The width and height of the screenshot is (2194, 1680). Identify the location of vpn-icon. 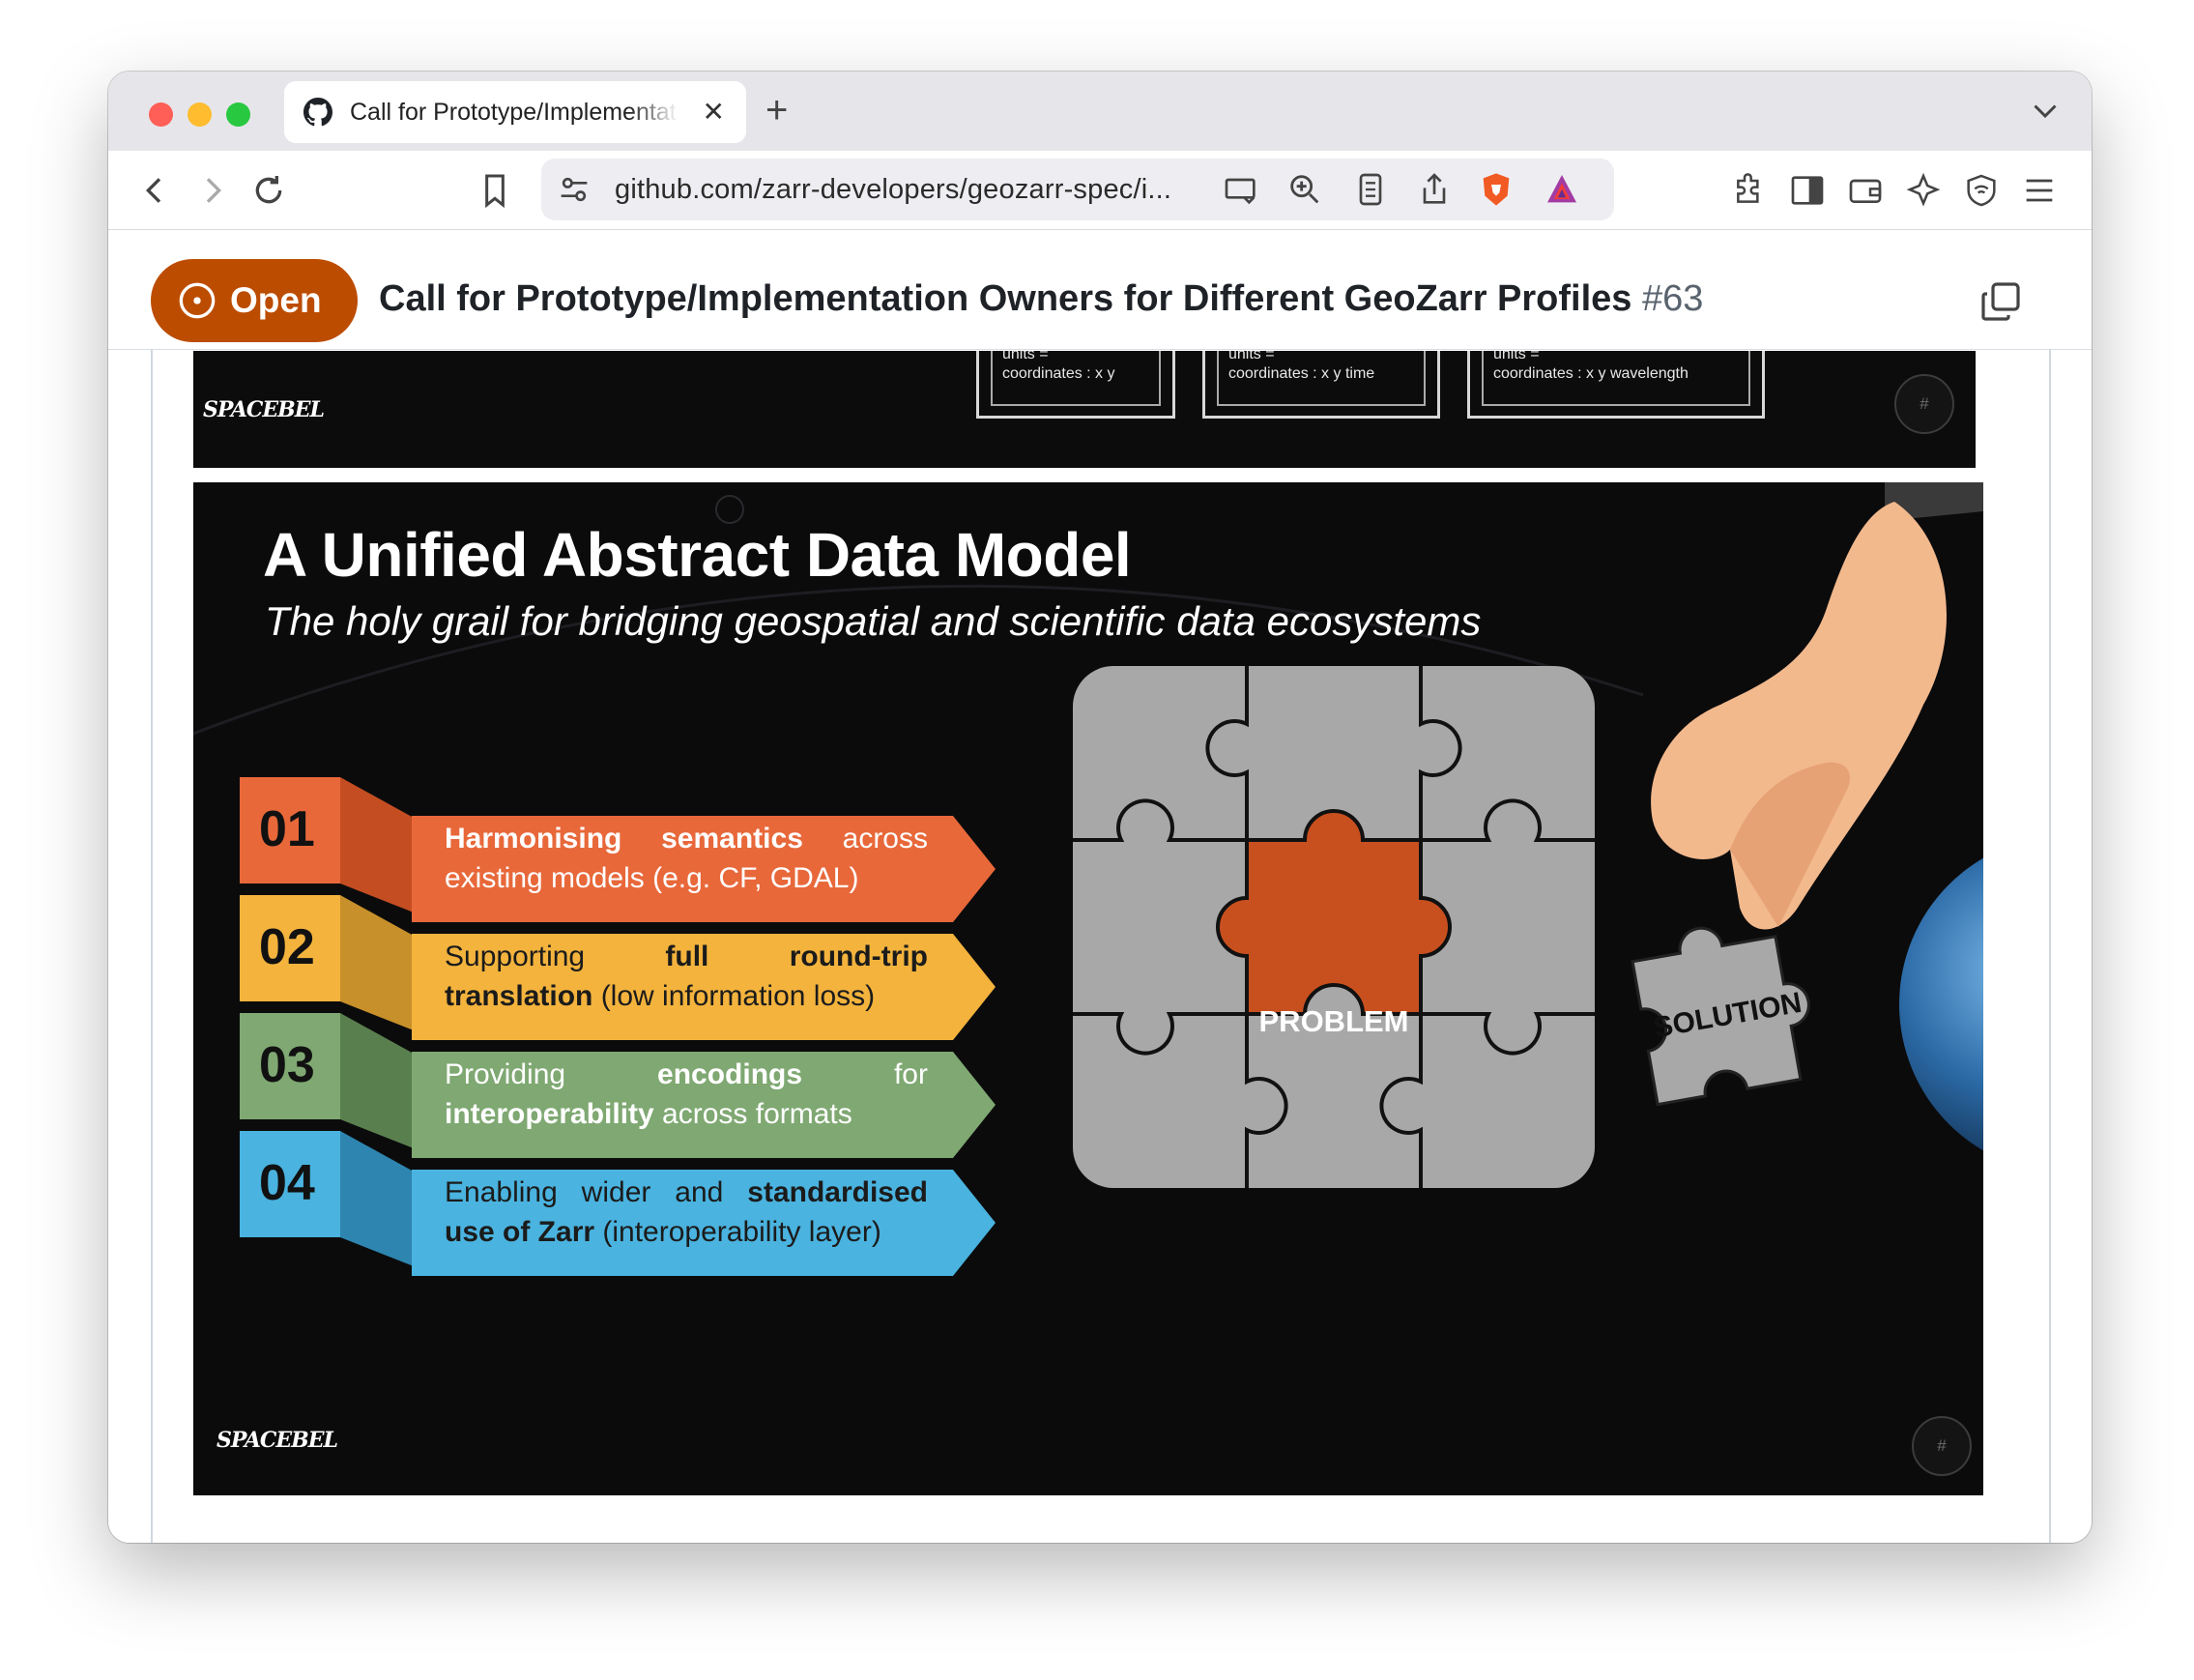
(1981, 191).